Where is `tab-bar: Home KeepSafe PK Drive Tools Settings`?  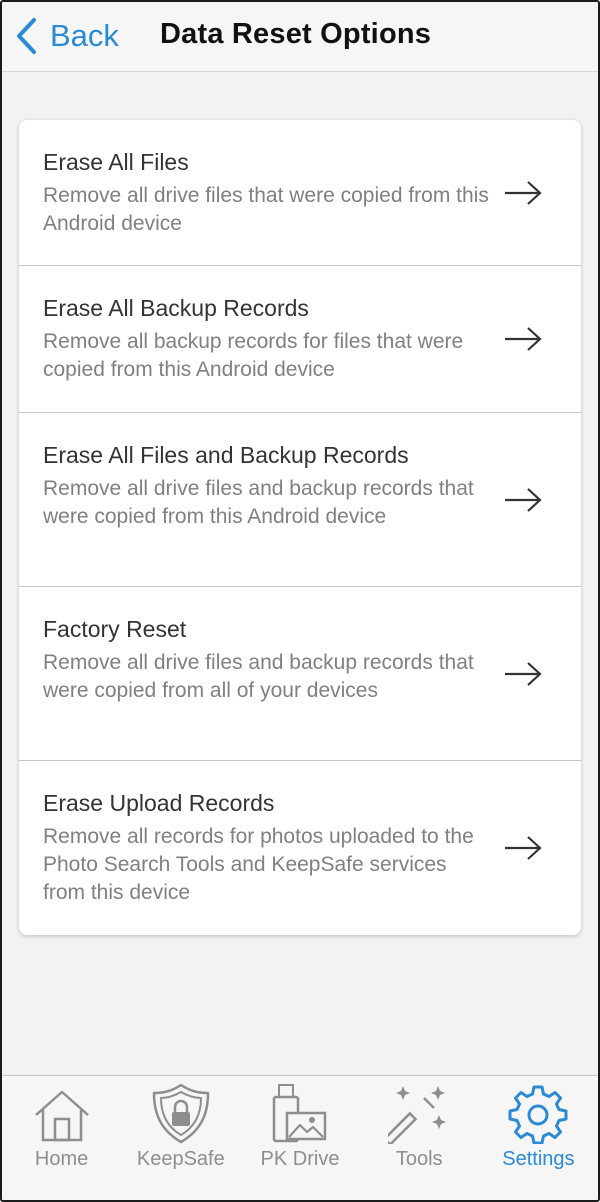
tab-bar: Home KeepSafe PK Drive Tools Settings is located at coordinates (300, 1137).